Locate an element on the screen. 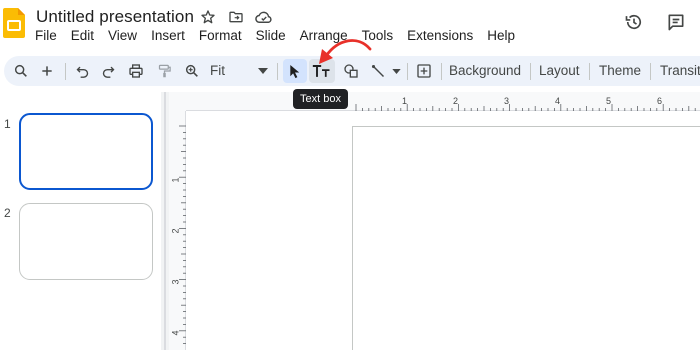 The width and height of the screenshot is (700, 350). slide-number: 1 is located at coordinates (7, 124).